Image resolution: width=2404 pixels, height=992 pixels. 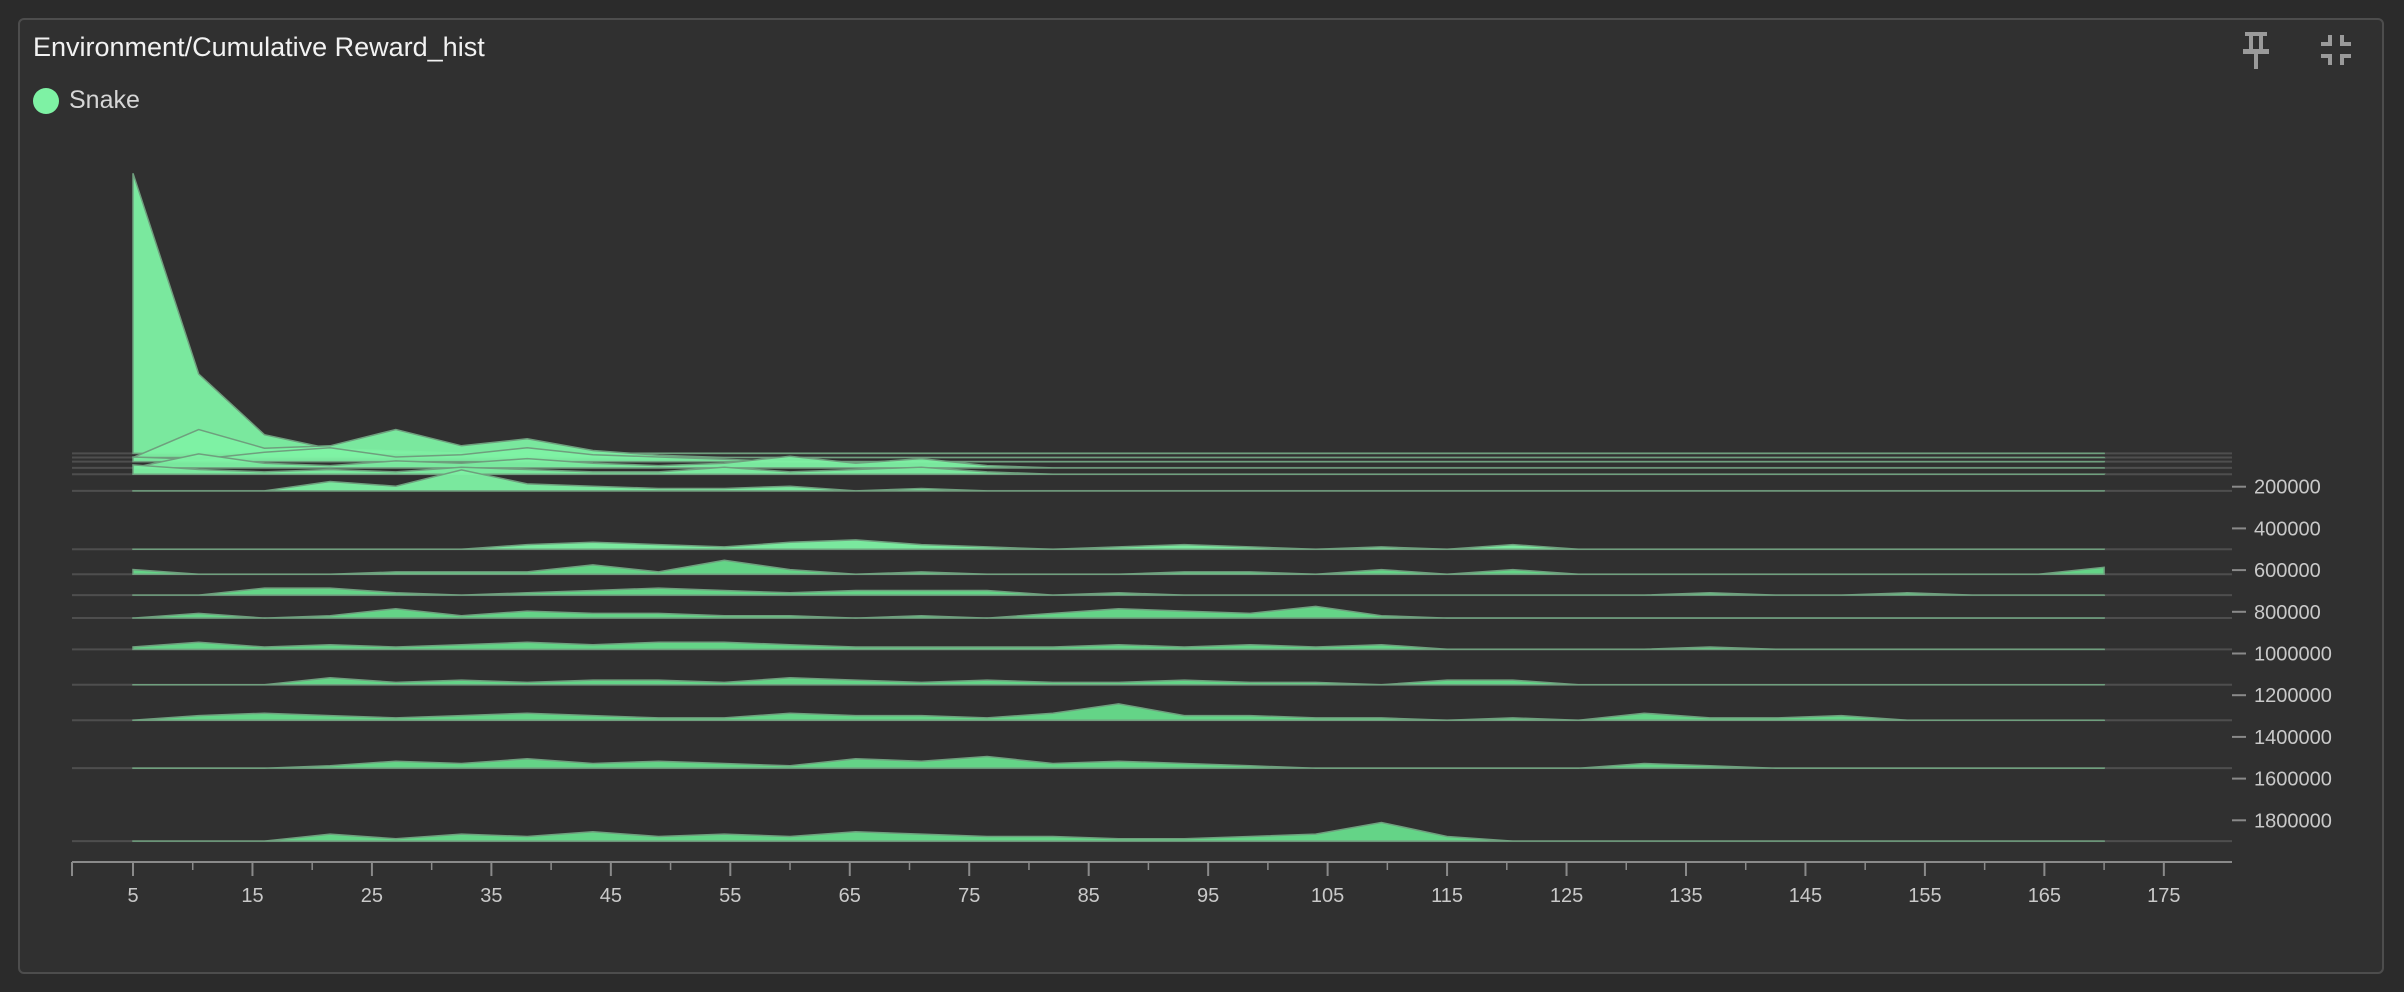 What do you see at coordinates (2287, 529) in the screenshot?
I see `step-tick-label: 400000` at bounding box center [2287, 529].